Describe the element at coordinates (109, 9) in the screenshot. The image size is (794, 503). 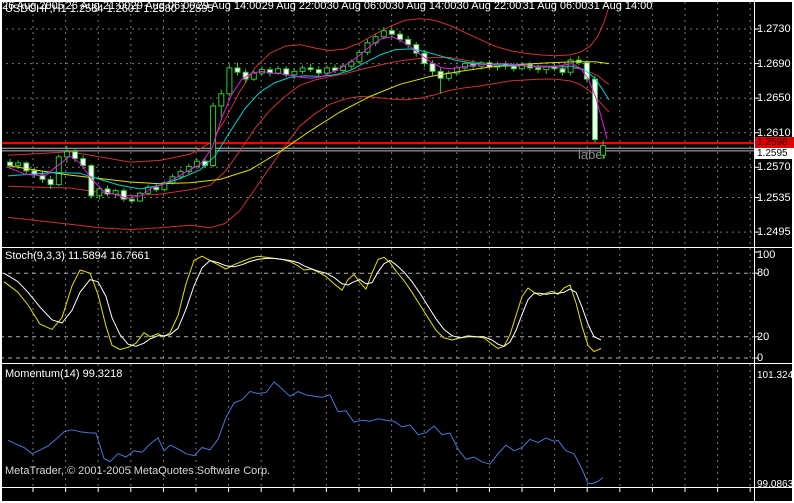
I see `chart-title: USDCHF,H1 1.2584 1.2601 1.2580 1.2595` at that location.